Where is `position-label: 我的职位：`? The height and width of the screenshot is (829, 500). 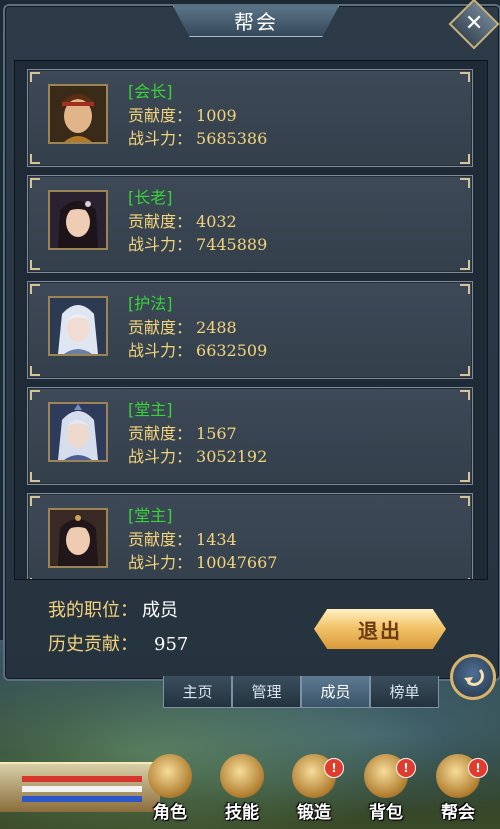 position-label: 我的职位： is located at coordinates (93, 610).